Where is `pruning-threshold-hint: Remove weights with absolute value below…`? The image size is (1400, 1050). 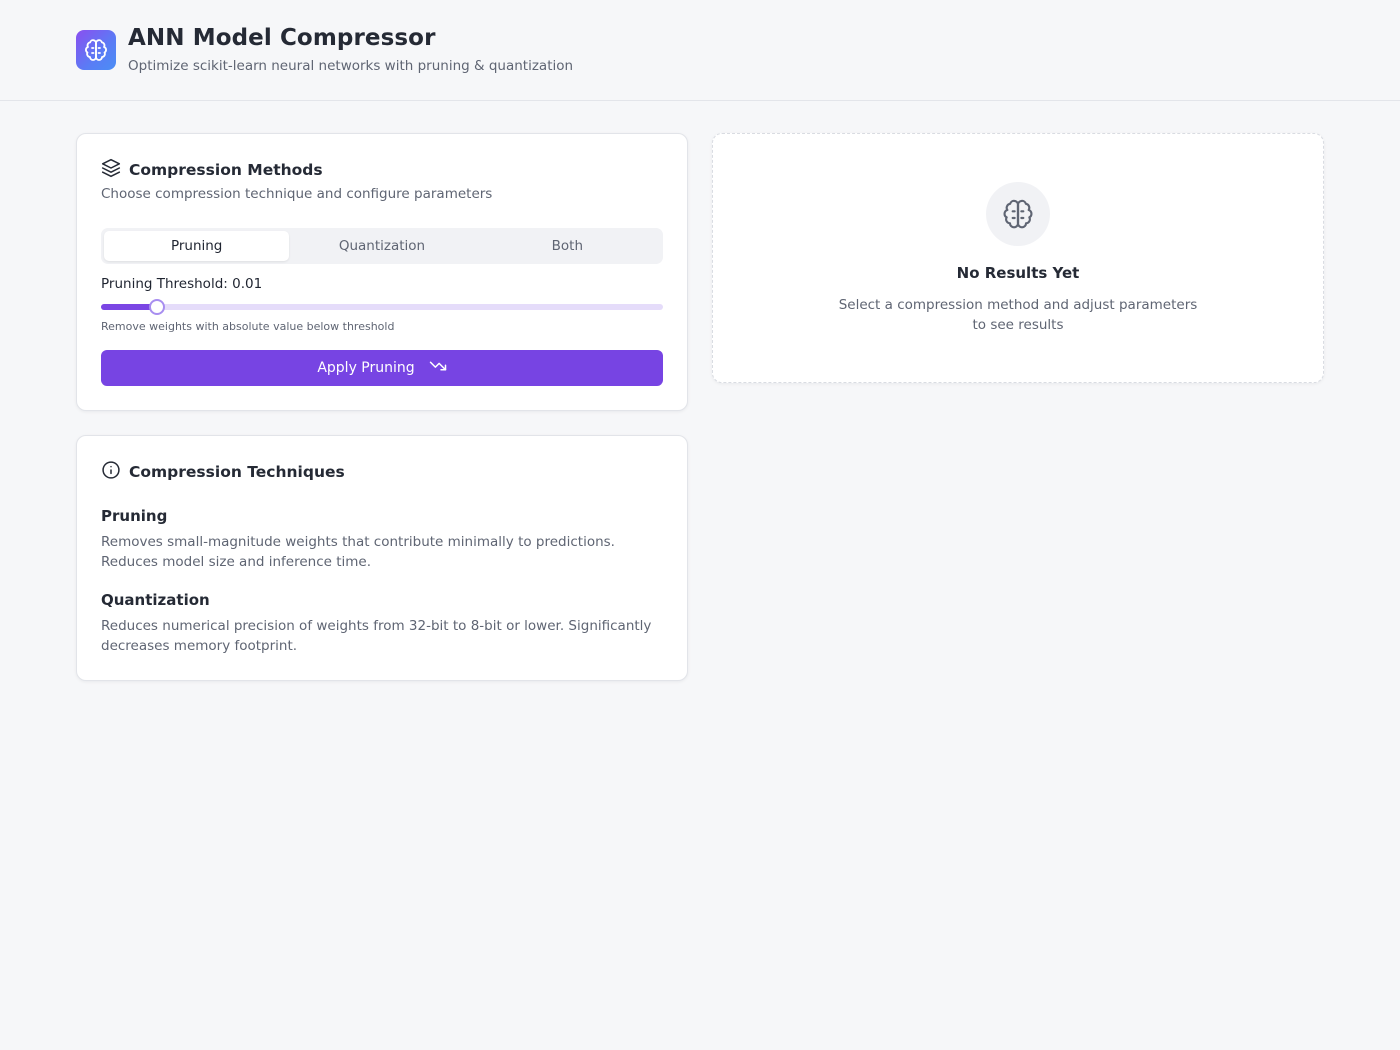 pruning-threshold-hint: Remove weights with absolute value below… is located at coordinates (248, 326).